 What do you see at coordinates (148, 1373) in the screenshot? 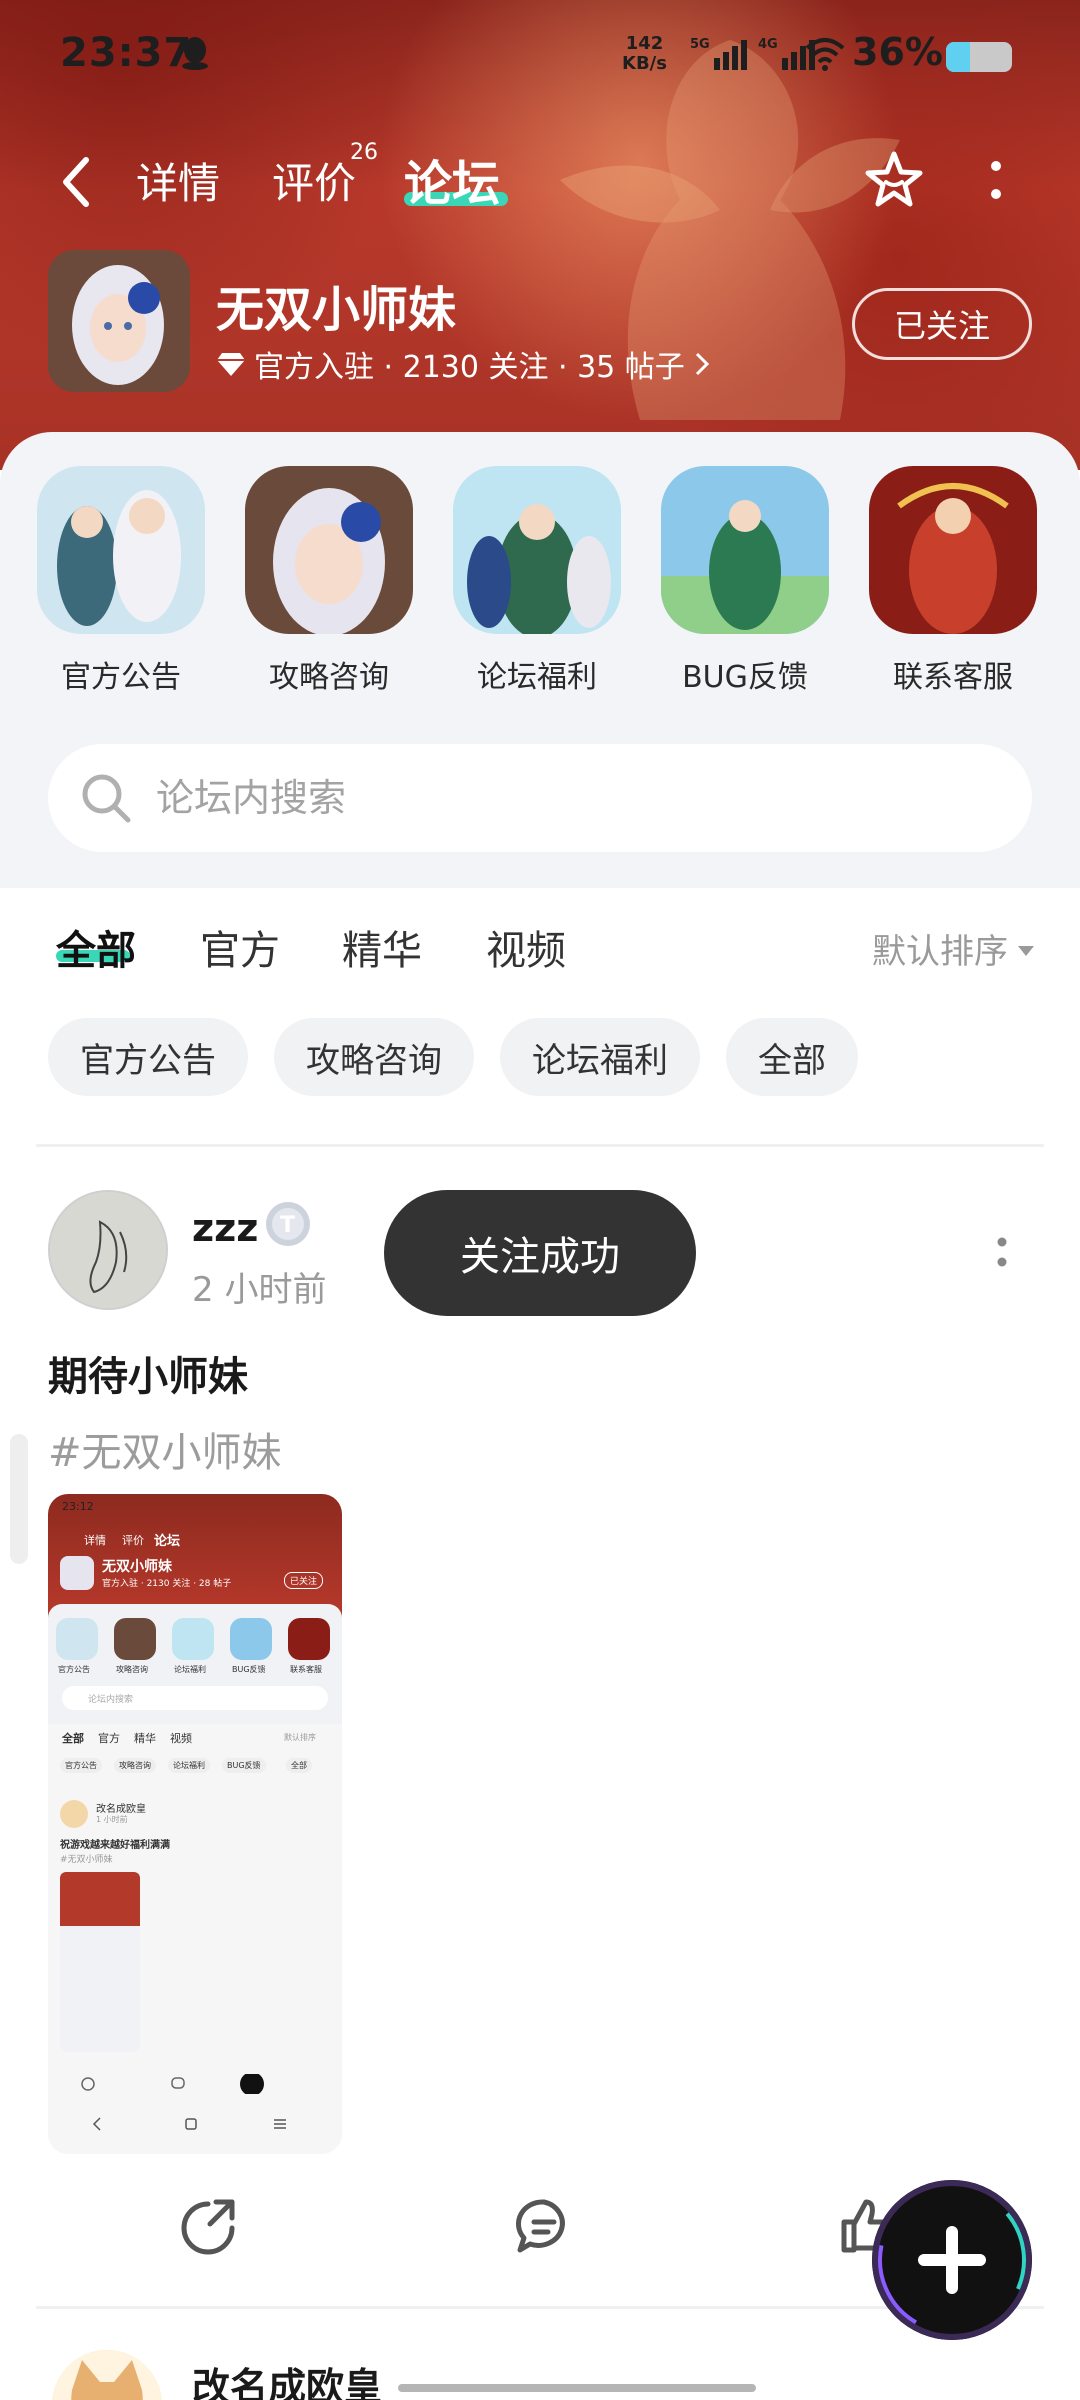
I see `post-title: 期待小师妹` at bounding box center [148, 1373].